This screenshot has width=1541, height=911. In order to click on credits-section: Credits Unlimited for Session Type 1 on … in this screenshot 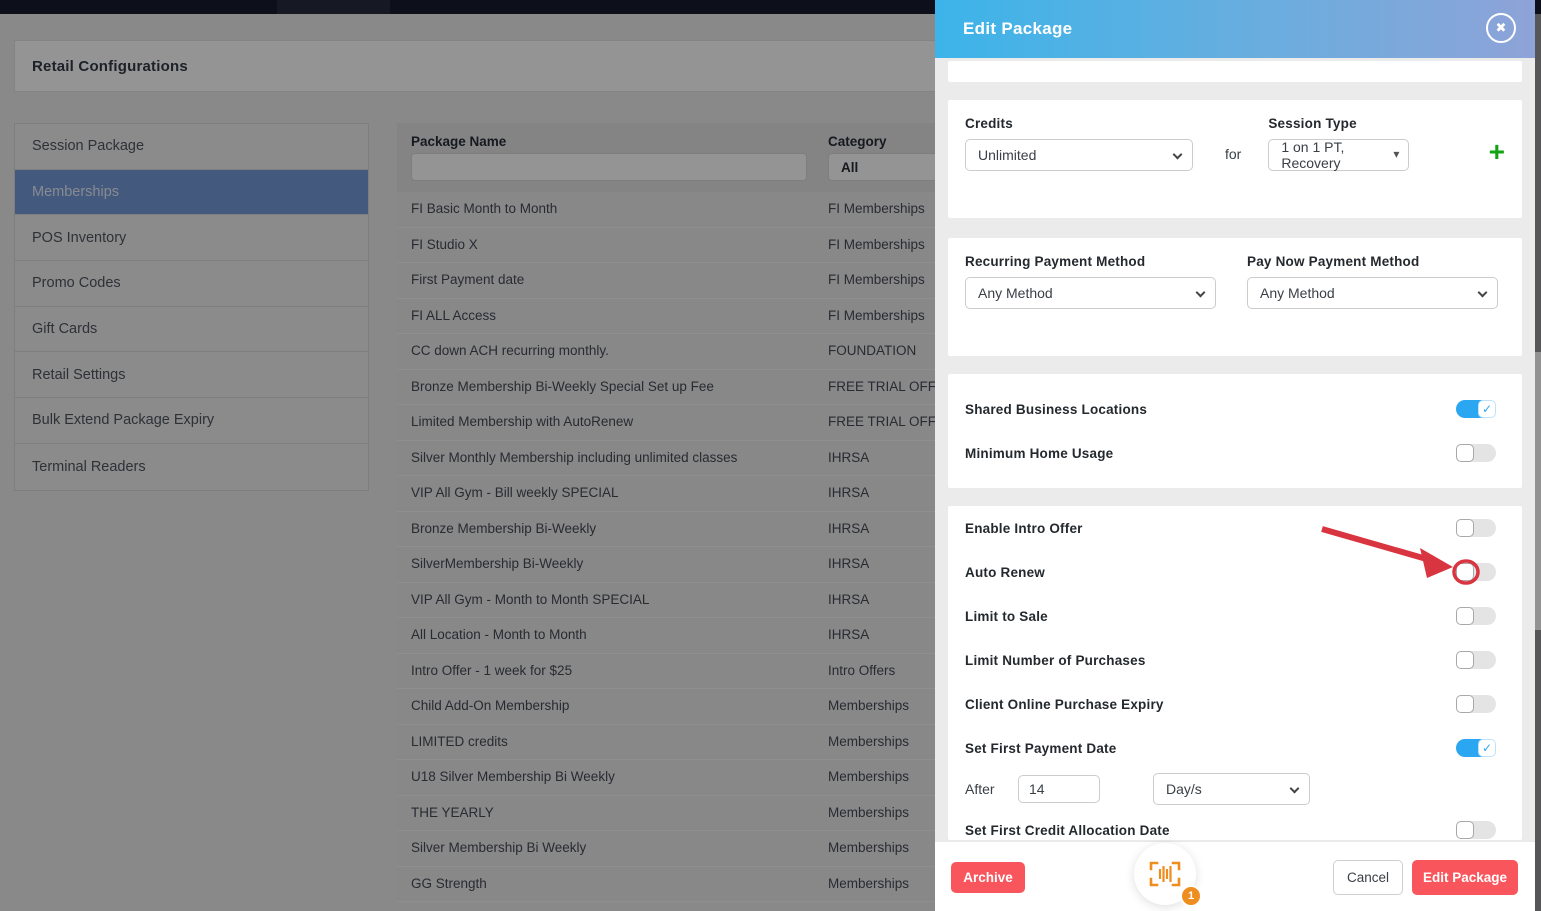, I will do `click(1235, 159)`.